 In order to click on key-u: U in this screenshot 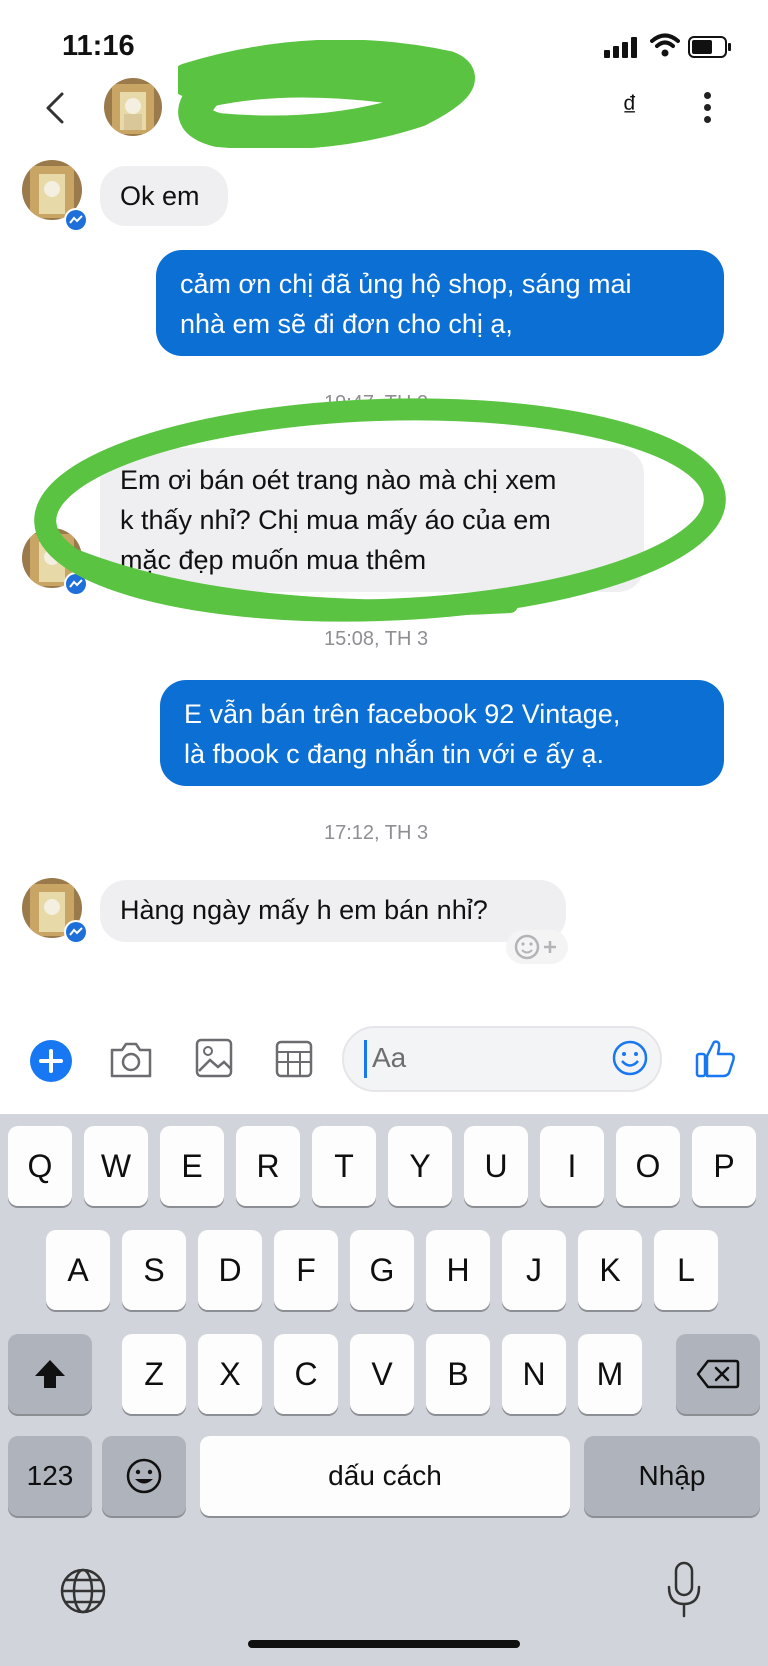, I will do `click(496, 1166)`.